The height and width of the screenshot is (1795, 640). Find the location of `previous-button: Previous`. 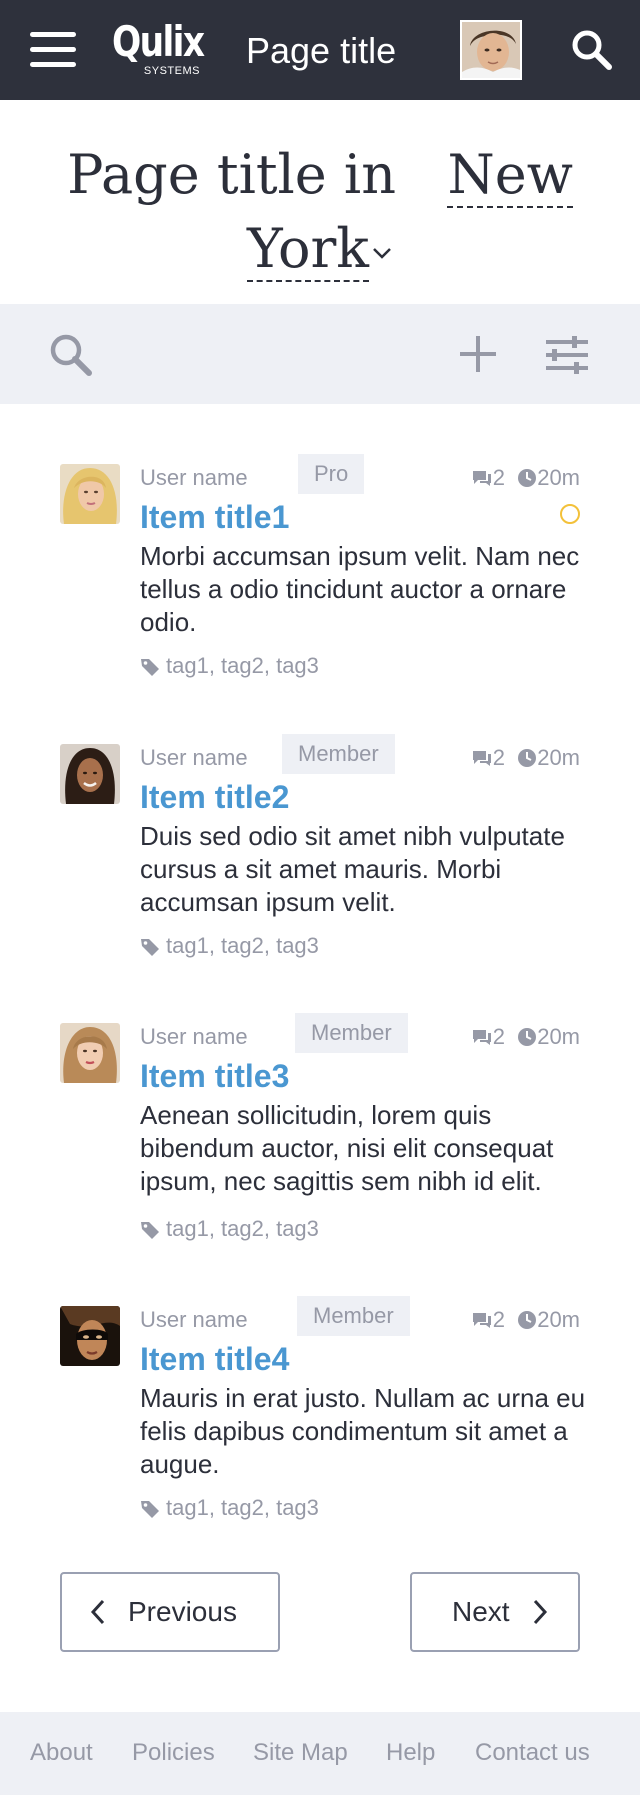

previous-button: Previous is located at coordinates (170, 1612).